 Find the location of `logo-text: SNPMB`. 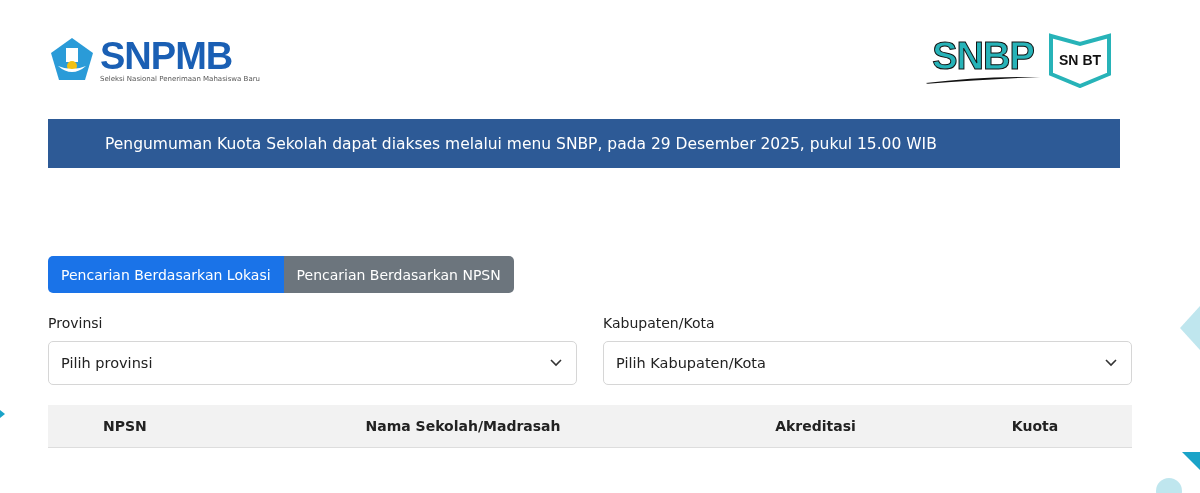

logo-text: SNPMB is located at coordinates (166, 56).